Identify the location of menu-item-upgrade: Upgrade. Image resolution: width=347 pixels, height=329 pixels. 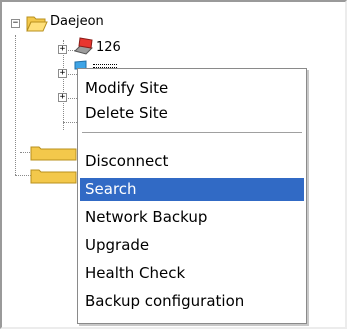
(192, 245).